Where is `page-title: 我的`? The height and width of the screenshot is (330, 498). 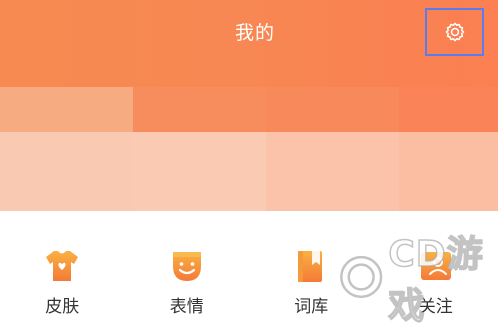 page-title: 我的 is located at coordinates (254, 33).